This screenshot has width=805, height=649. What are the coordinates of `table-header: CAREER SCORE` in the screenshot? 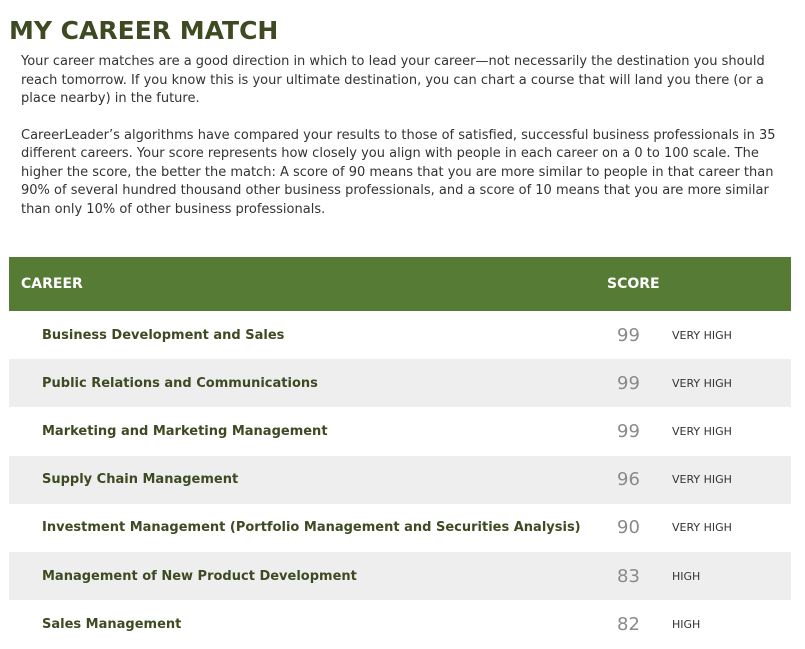 It's located at (400, 284).